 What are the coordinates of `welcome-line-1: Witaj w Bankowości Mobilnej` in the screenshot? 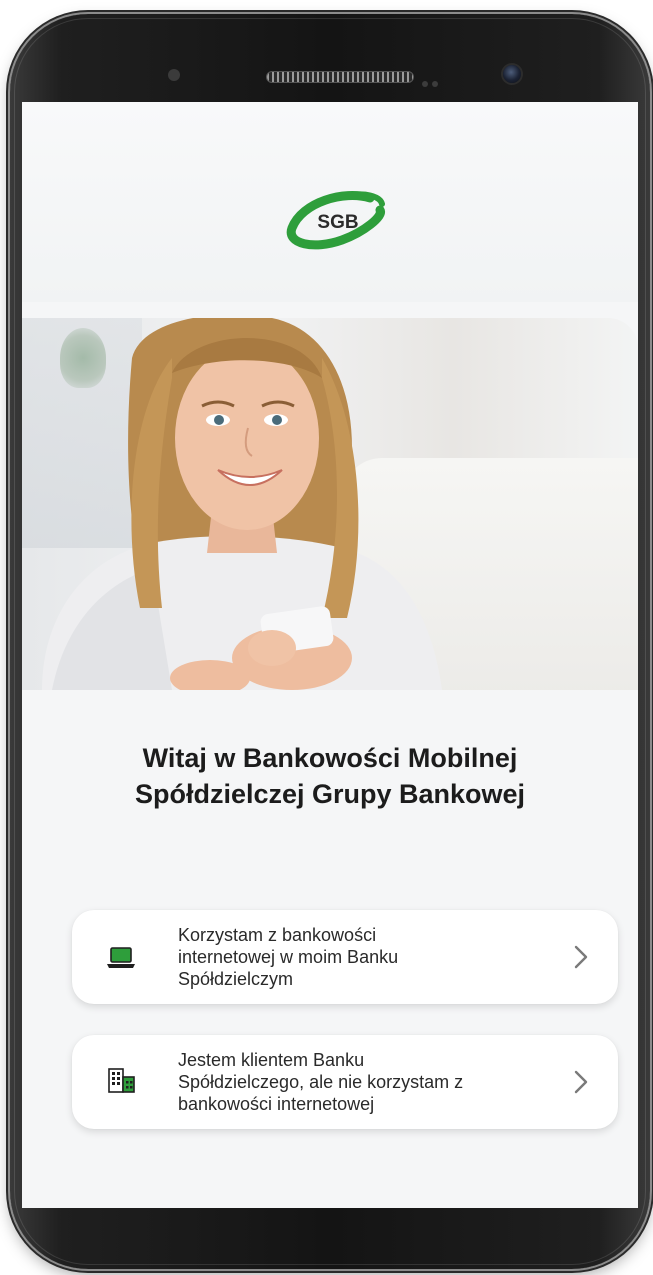 It's located at (330, 758).